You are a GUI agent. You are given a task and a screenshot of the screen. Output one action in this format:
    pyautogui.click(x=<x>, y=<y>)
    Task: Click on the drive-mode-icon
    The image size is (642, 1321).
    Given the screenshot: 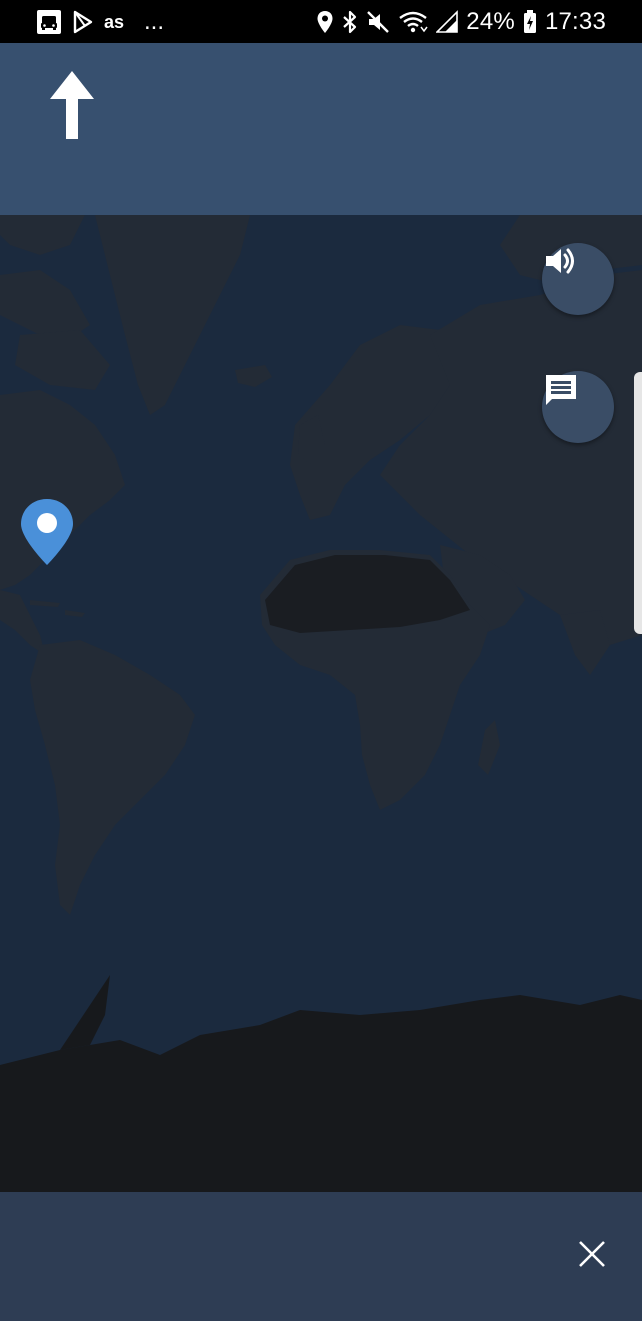 What is the action you would take?
    pyautogui.click(x=49, y=22)
    